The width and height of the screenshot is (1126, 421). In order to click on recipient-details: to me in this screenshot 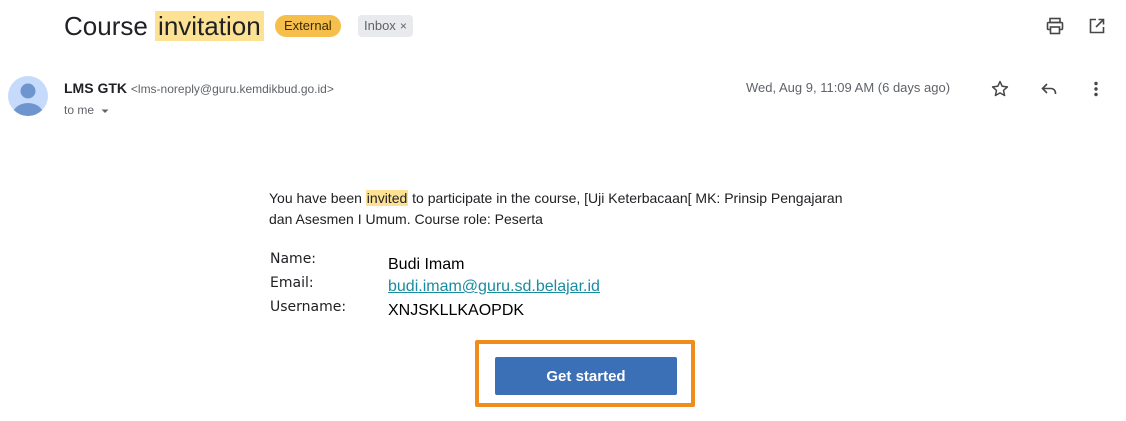, I will do `click(87, 110)`.